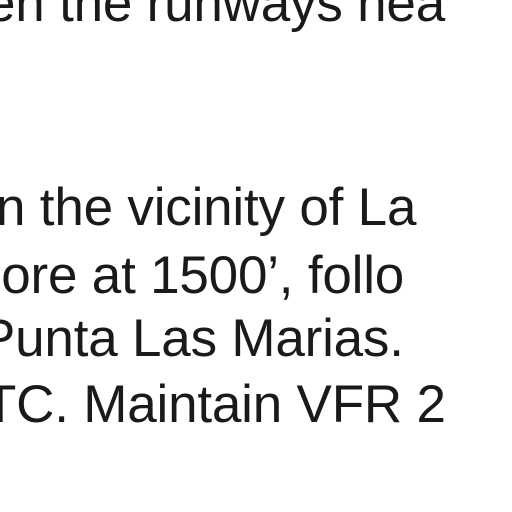  Describe the element at coordinates (202, 275) in the screenshot. I see `text-line-3: nore at 1500’, follo` at that location.